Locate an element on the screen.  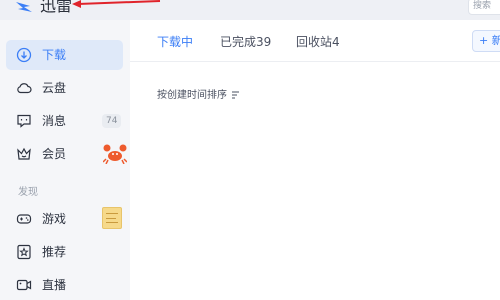
sidebar-item-label: 下载 is located at coordinates (54, 55).